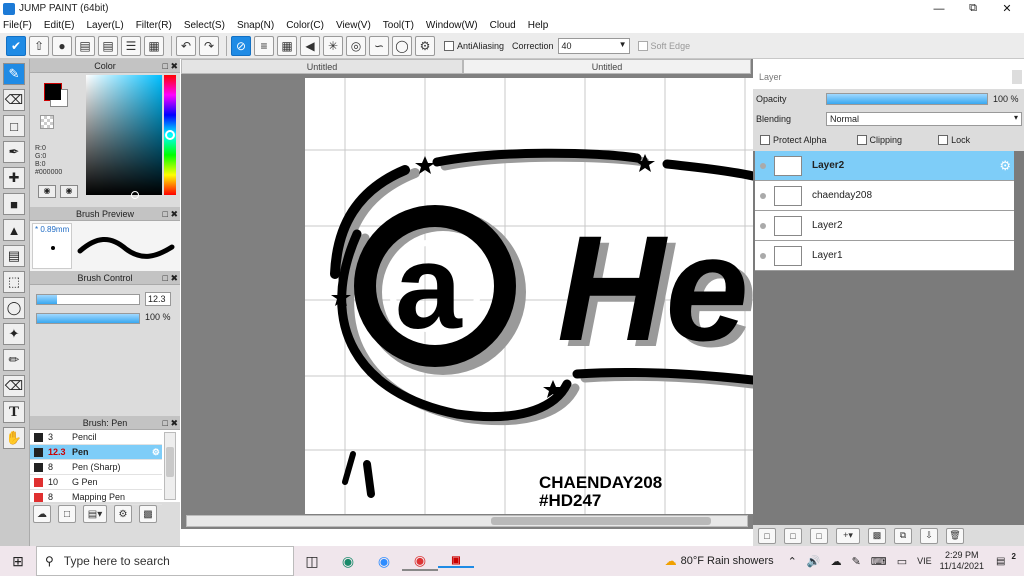 The image size is (1024, 576). I want to click on move-tool-icon: ✚, so click(14, 178).